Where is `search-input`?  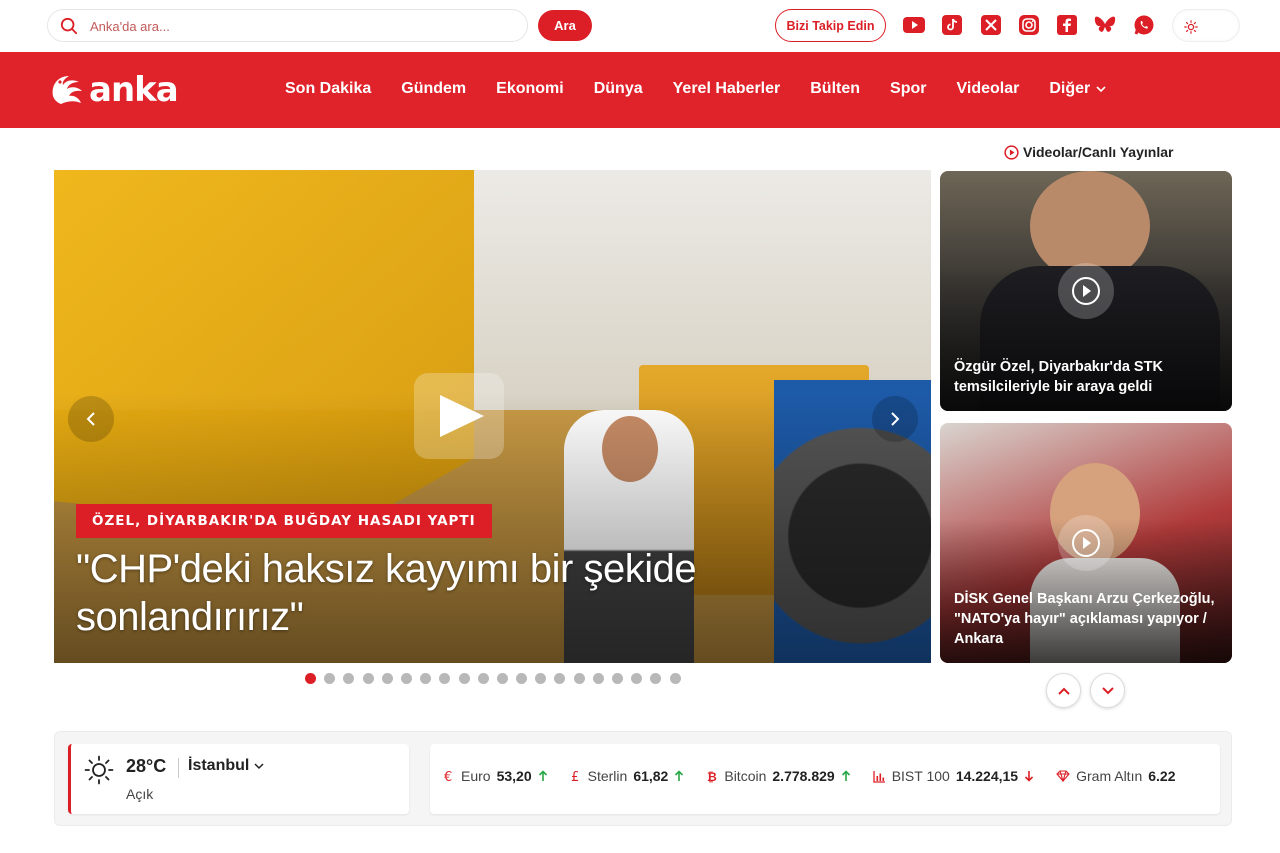
search-input is located at coordinates (300, 26).